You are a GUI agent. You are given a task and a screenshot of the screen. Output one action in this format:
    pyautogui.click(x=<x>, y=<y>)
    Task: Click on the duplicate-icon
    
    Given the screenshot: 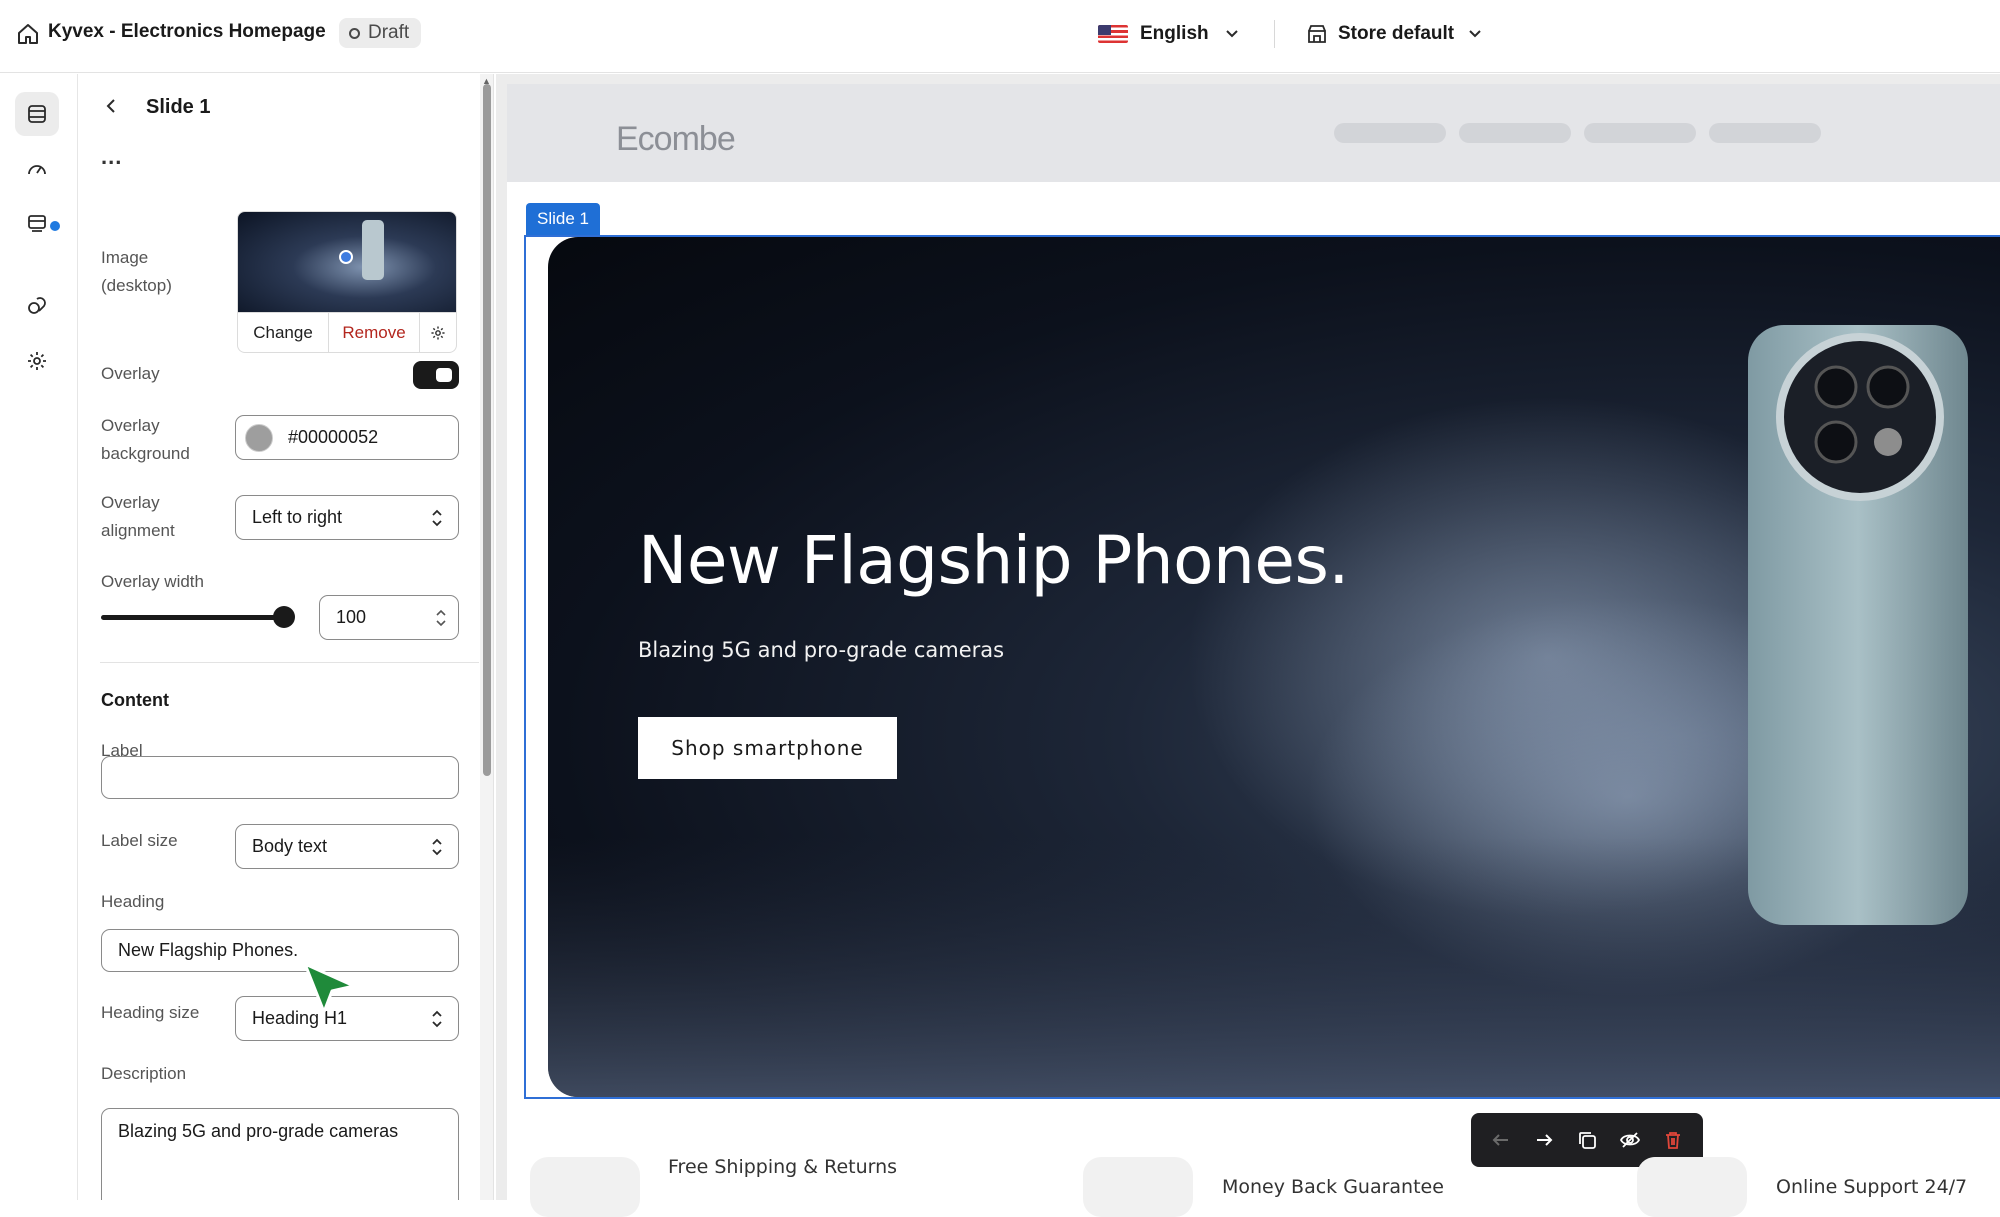 What is the action you would take?
    pyautogui.click(x=1587, y=1140)
    